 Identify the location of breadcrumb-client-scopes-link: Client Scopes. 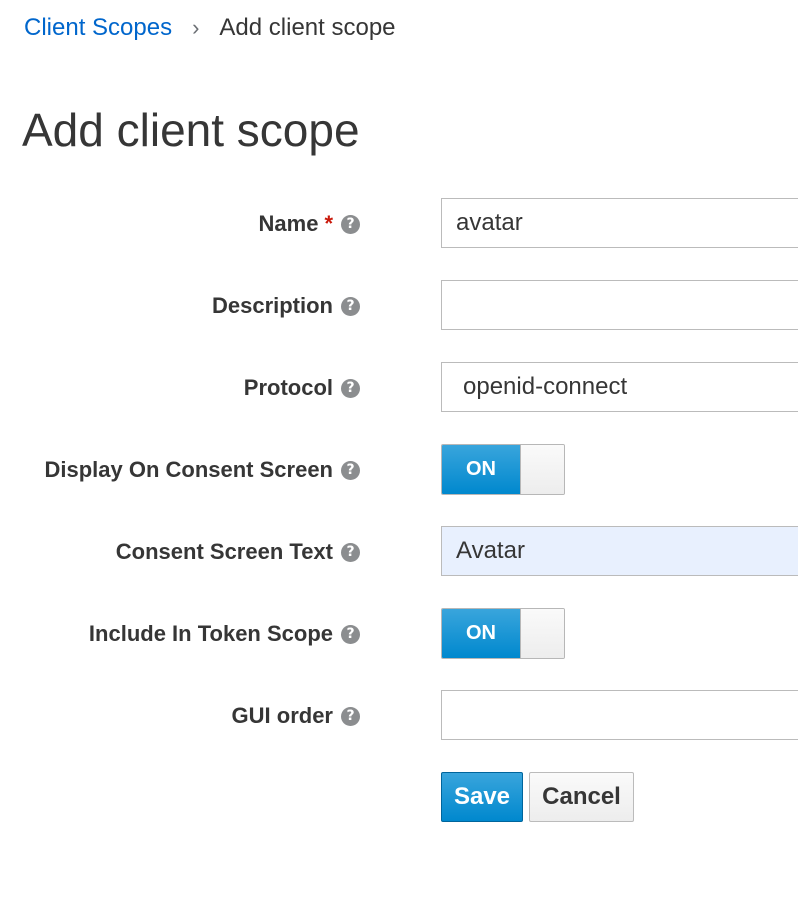
(98, 28).